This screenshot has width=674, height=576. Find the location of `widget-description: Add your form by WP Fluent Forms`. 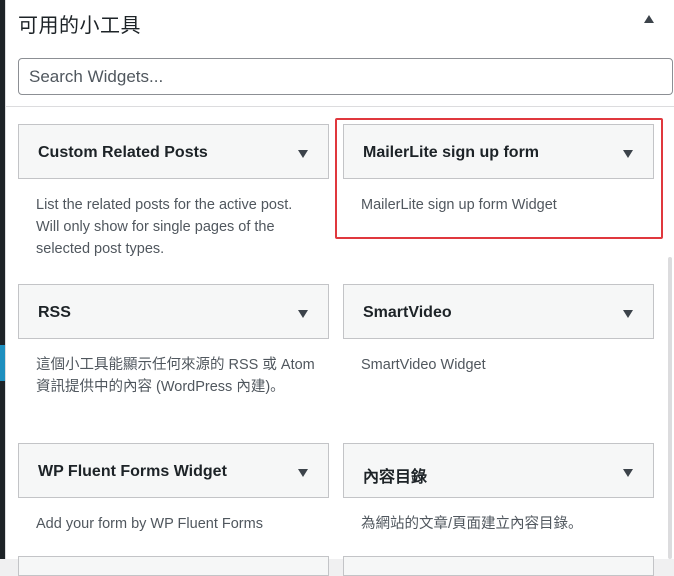

widget-description: Add your form by WP Fluent Forms is located at coordinates (149, 524).